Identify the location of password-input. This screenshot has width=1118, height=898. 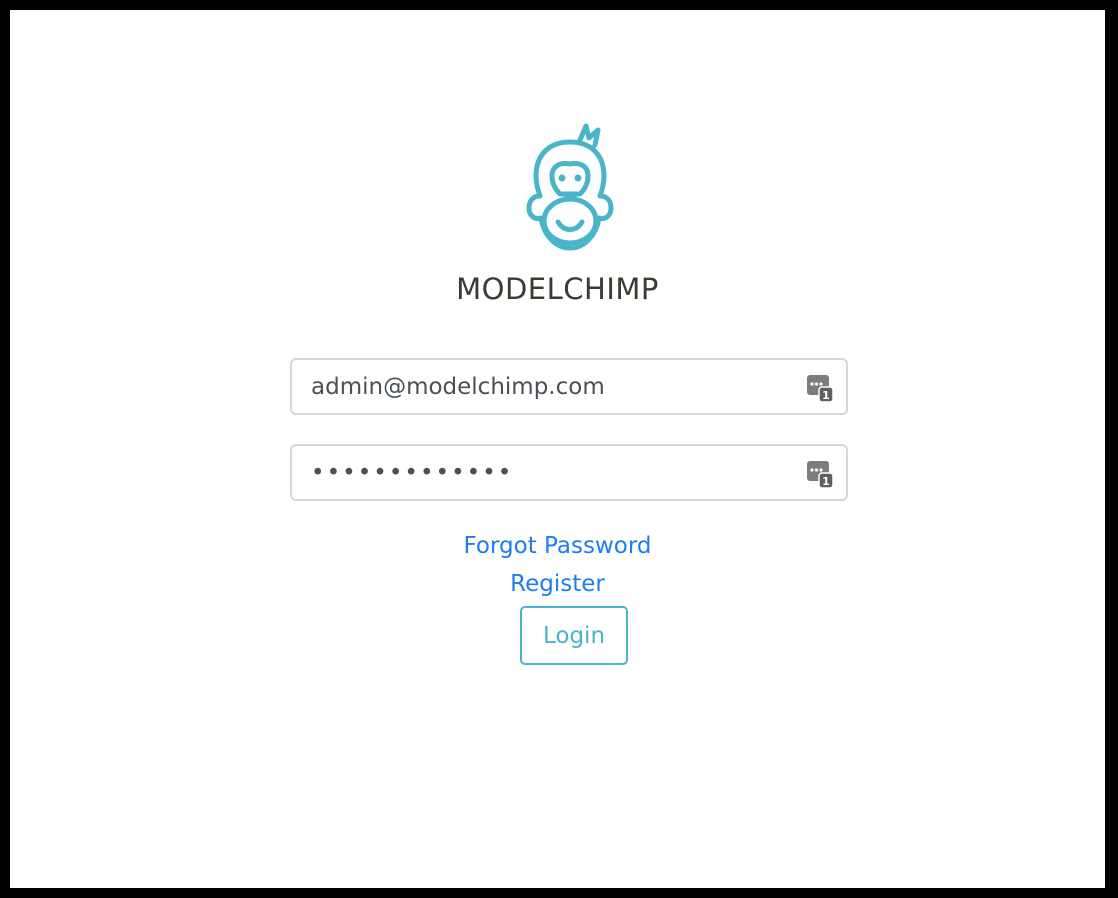
(569, 472).